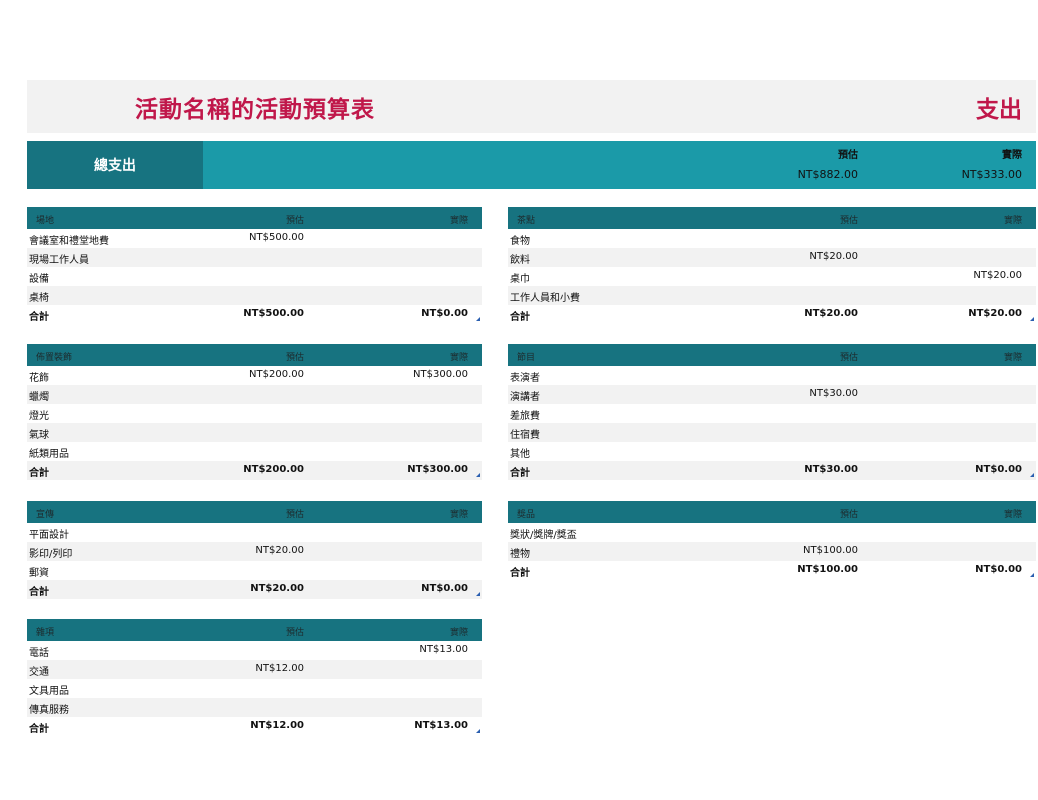 The width and height of the screenshot is (1038, 800). What do you see at coordinates (45, 631) in the screenshot?
I see `category-header: 雜項` at bounding box center [45, 631].